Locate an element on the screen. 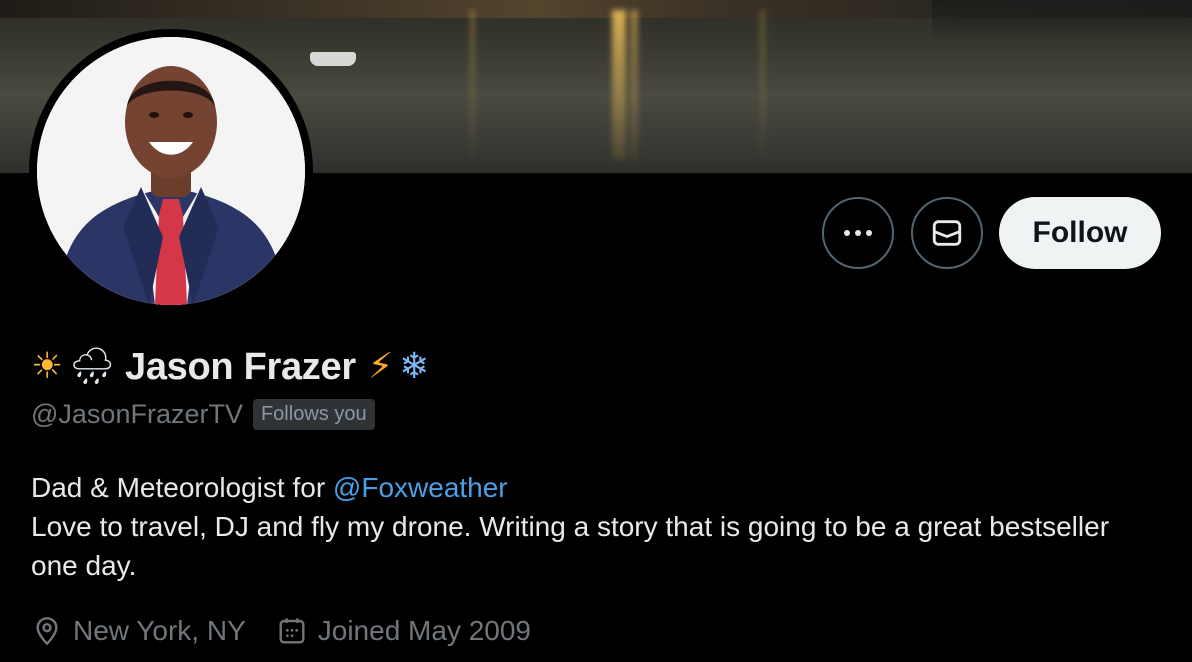 The width and height of the screenshot is (1192, 662). message-button is located at coordinates (947, 233).